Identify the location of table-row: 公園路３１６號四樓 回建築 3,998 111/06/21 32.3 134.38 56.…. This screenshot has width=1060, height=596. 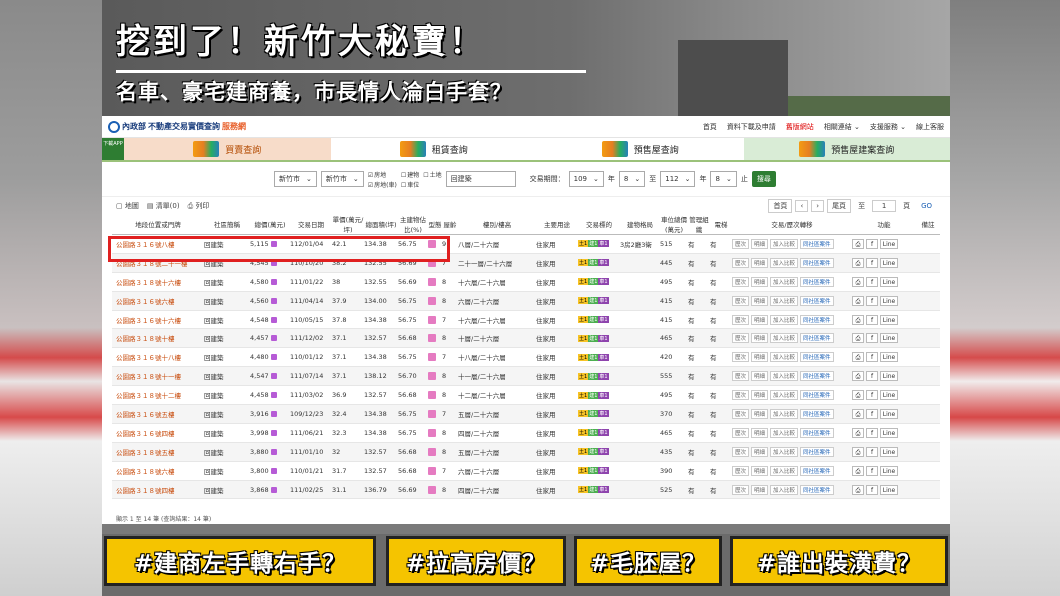
(526, 433).